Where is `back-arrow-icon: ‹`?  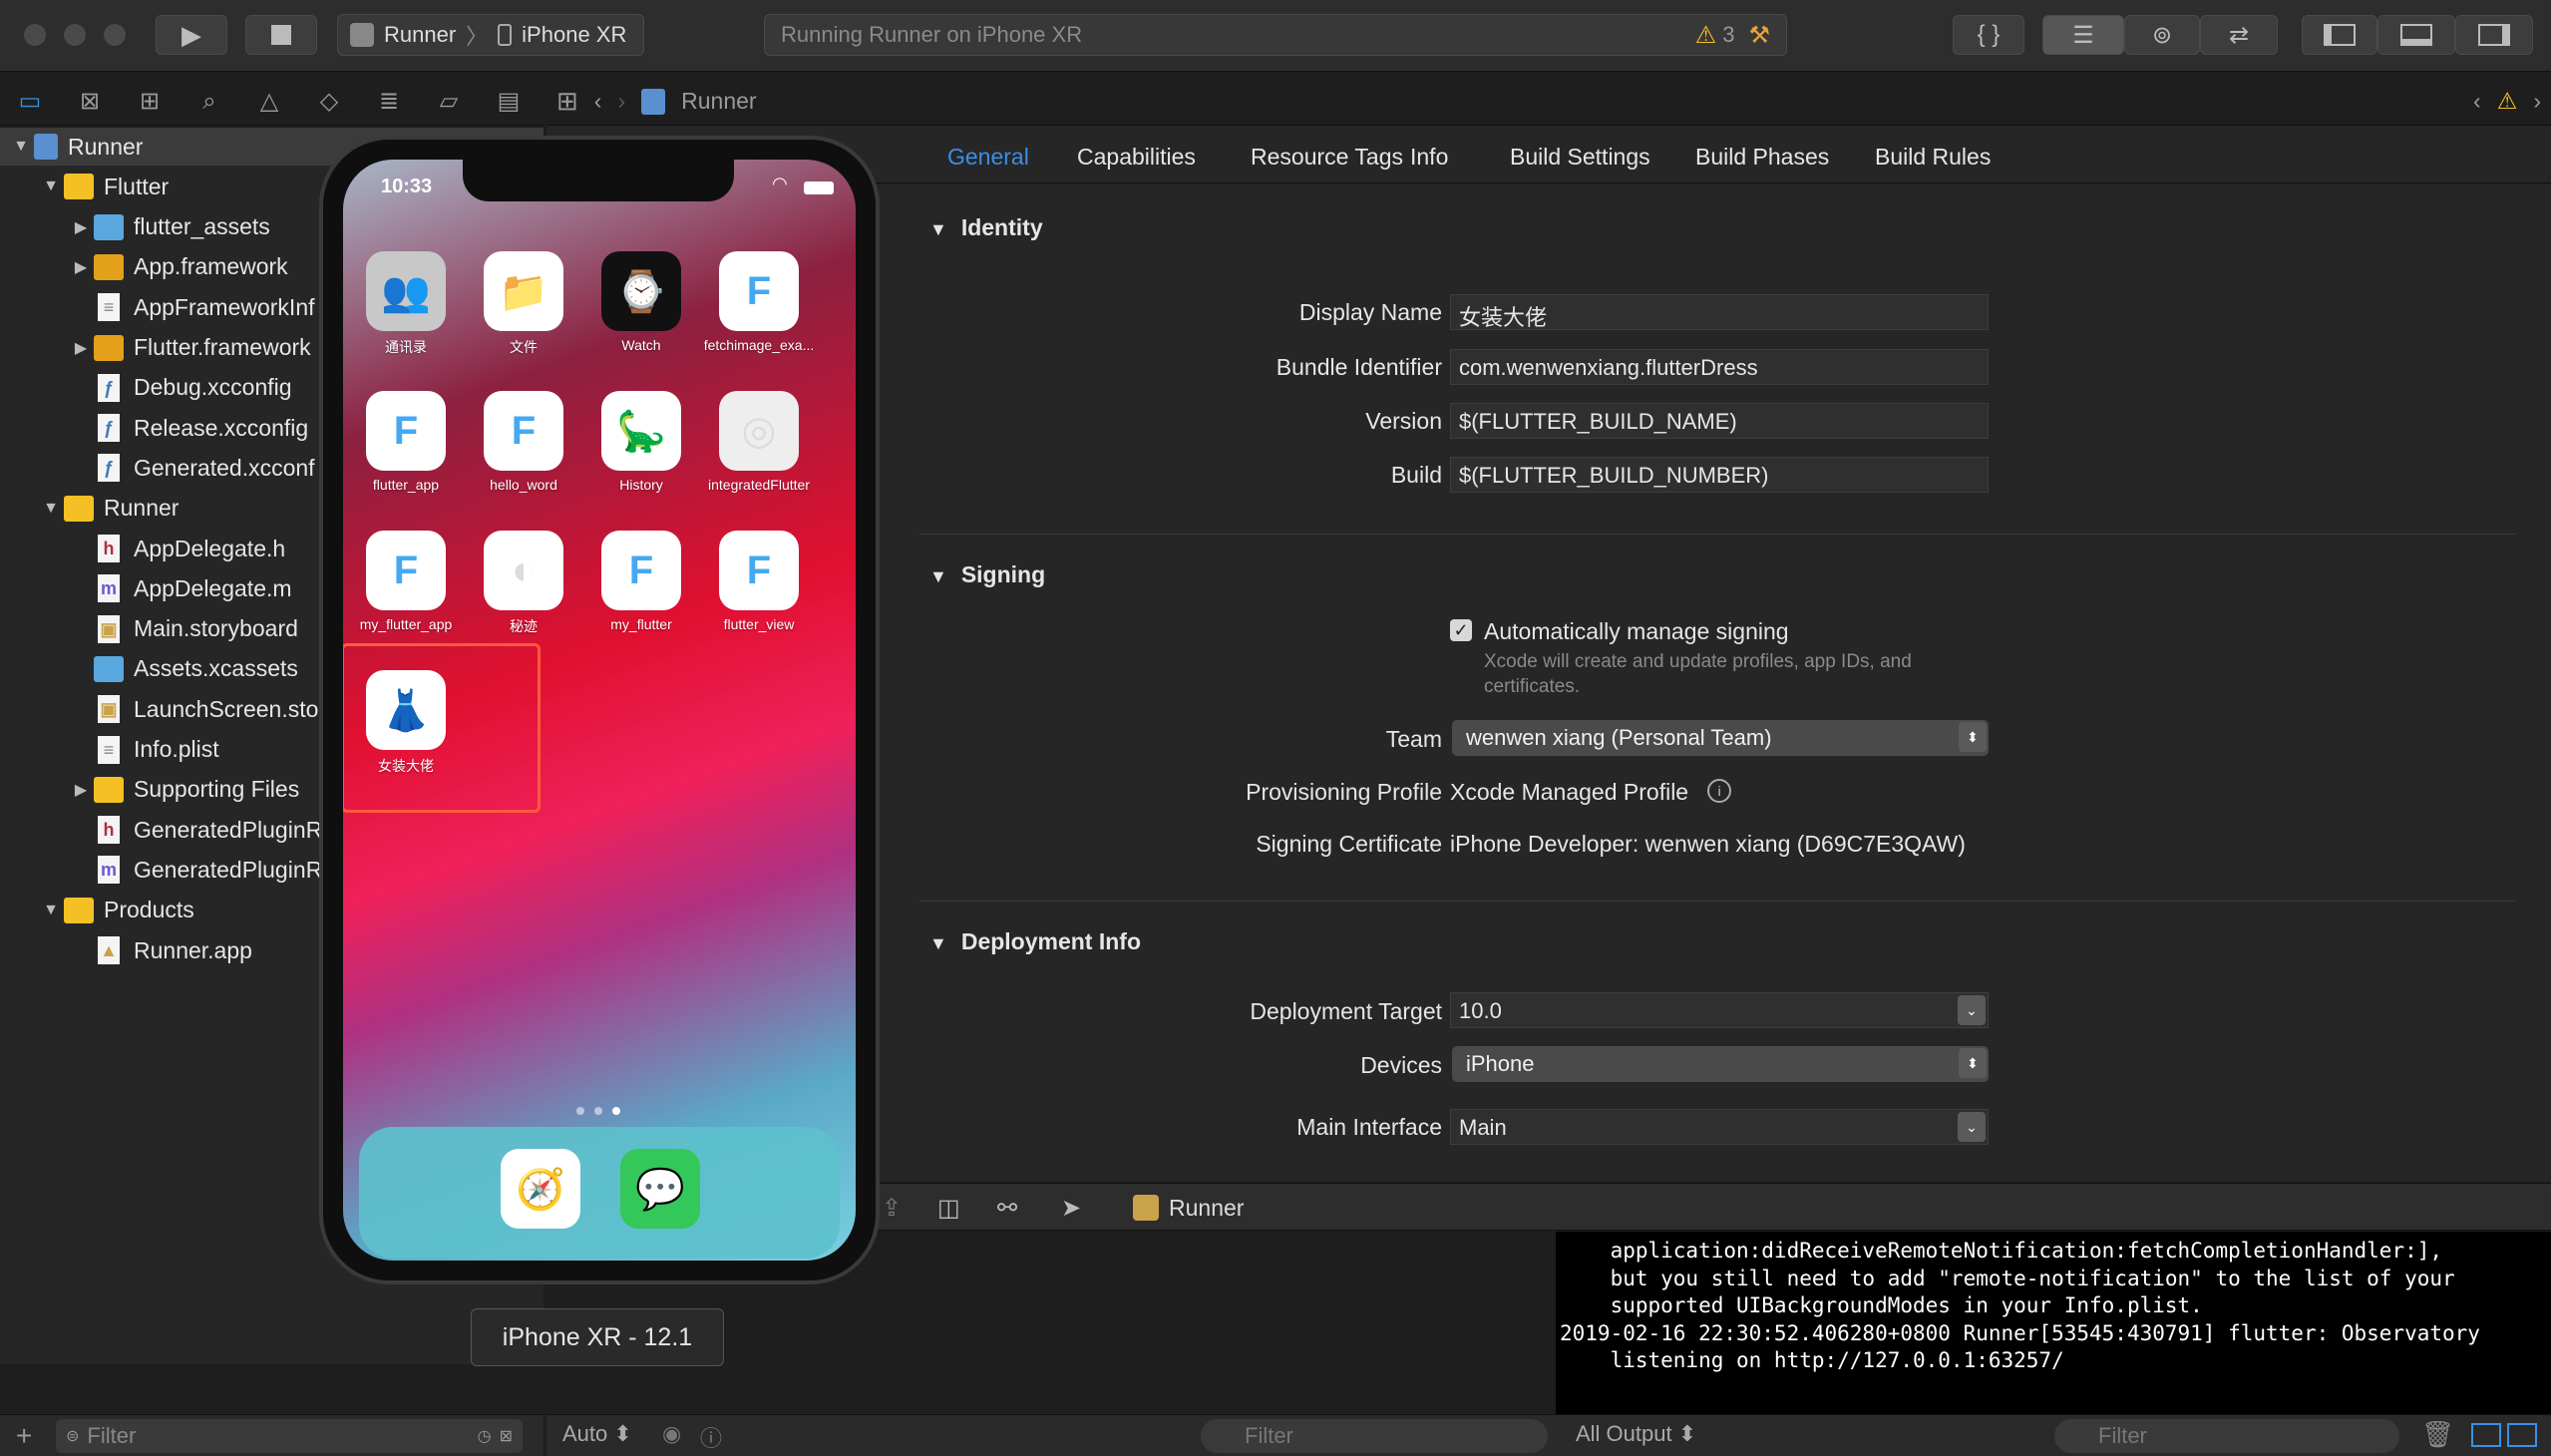 back-arrow-icon: ‹ is located at coordinates (598, 101).